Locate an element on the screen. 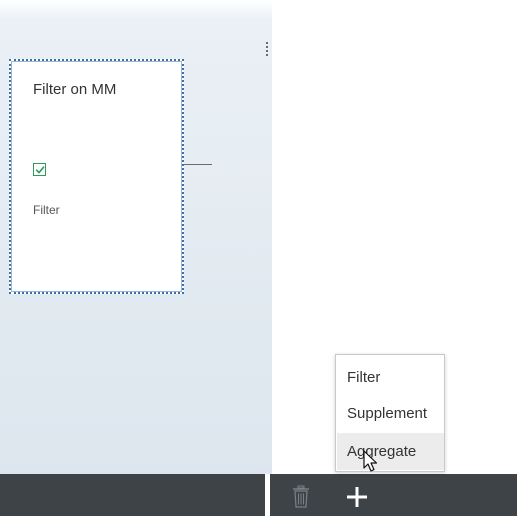 This screenshot has height=516, width=517. delete-button is located at coordinates (301, 498).